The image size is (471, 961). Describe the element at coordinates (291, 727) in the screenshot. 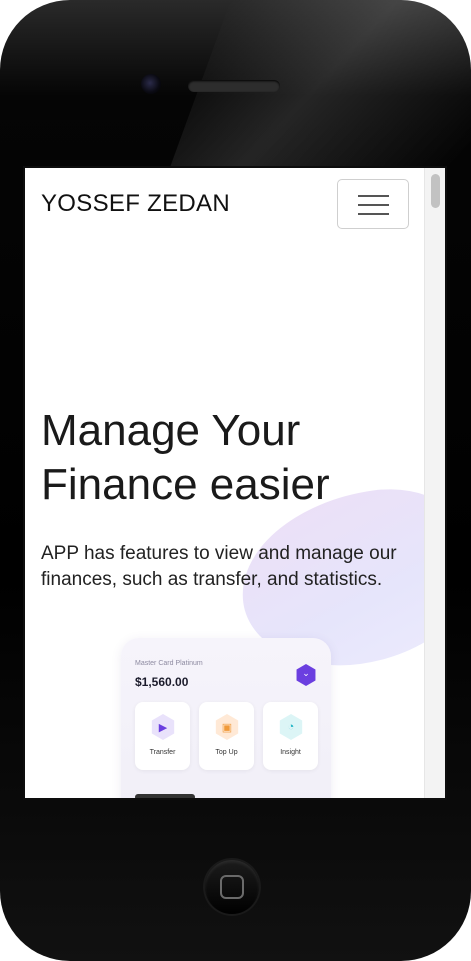

I see `pie-chart-icon: ◔` at that location.